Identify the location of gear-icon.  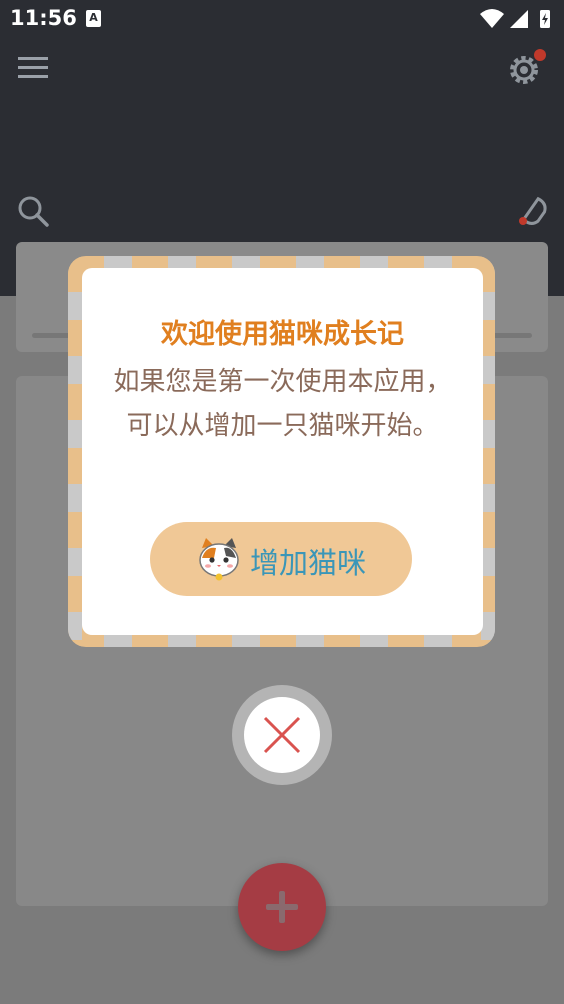
(528, 68).